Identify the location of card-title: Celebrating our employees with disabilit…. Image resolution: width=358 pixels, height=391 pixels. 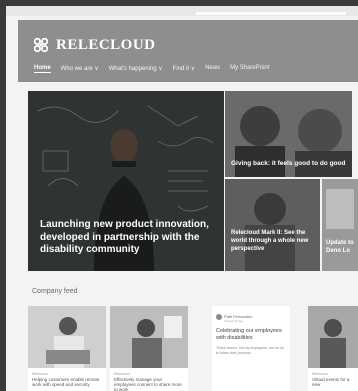
(249, 334).